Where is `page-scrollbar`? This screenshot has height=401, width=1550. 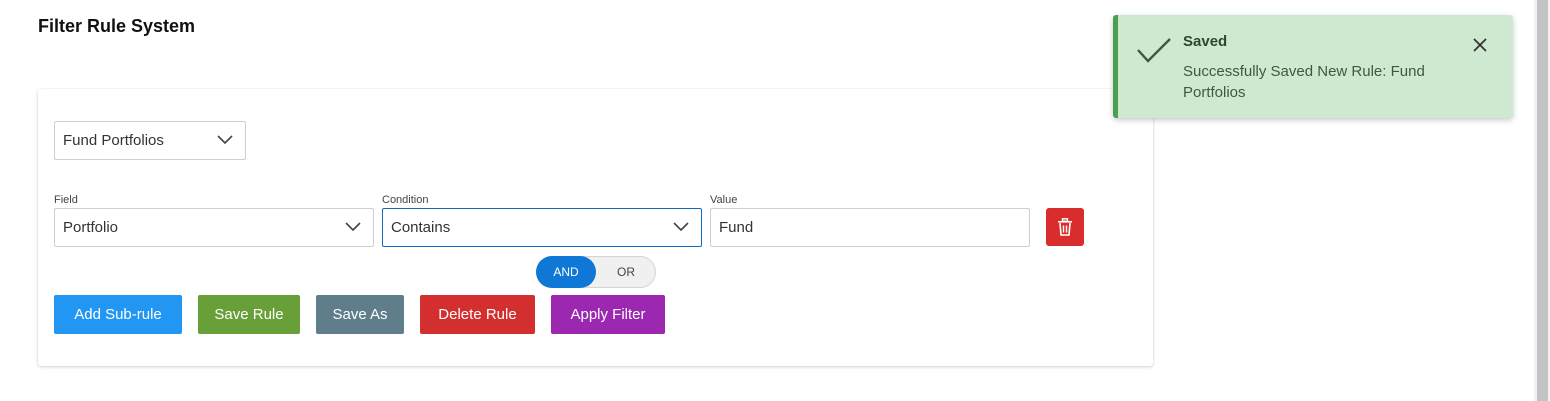 page-scrollbar is located at coordinates (1542, 200).